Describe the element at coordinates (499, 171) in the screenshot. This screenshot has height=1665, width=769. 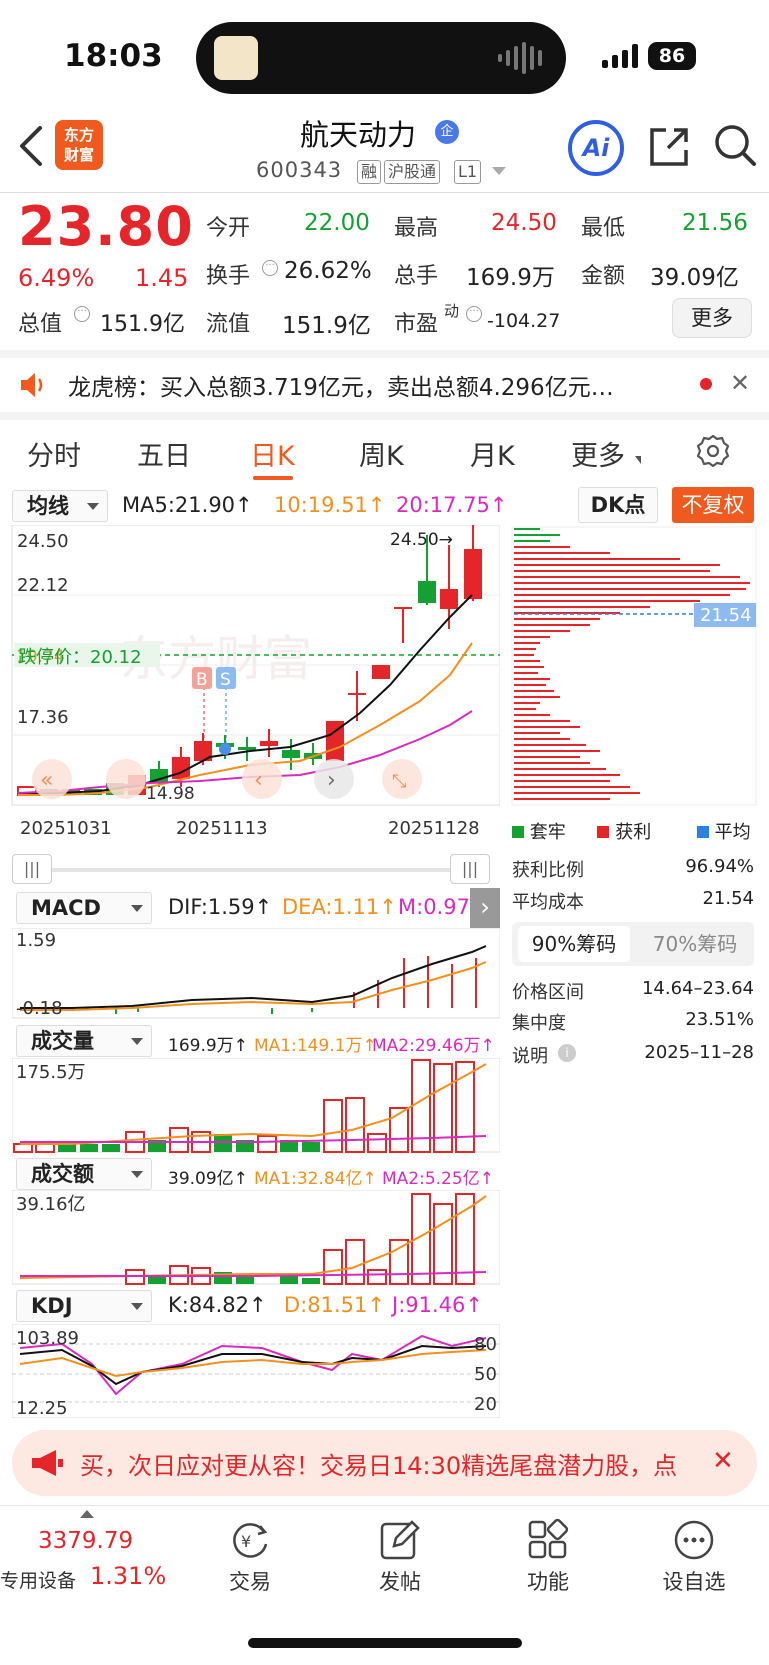
I see `chevron-down-icon` at that location.